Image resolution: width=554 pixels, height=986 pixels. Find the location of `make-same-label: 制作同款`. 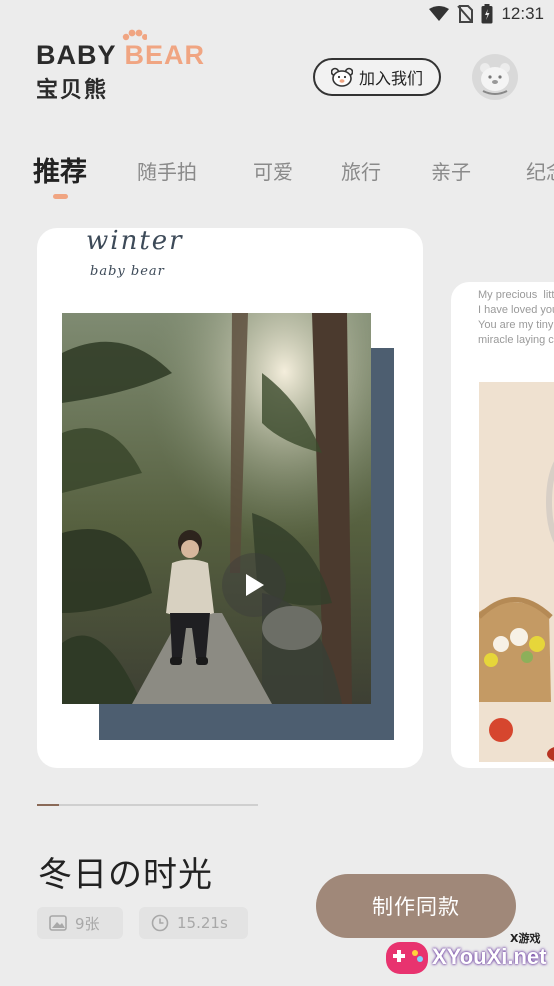

make-same-label: 制作同款 is located at coordinates (416, 907).